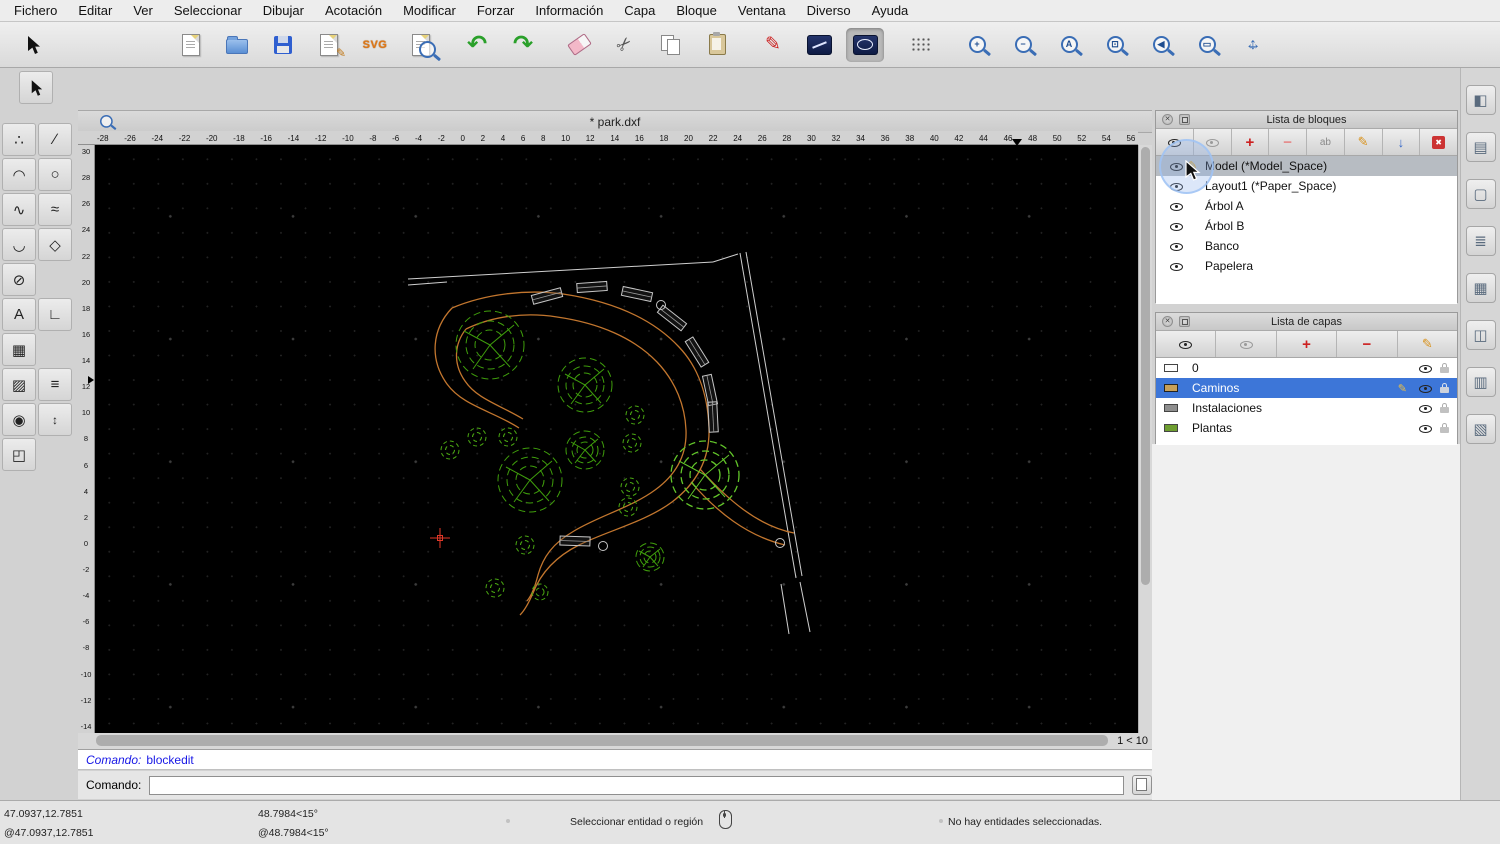 Image resolution: width=1500 pixels, height=844 pixels. What do you see at coordinates (1306, 408) in the screenshot?
I see `layer-row: Instalaciones ✎` at bounding box center [1306, 408].